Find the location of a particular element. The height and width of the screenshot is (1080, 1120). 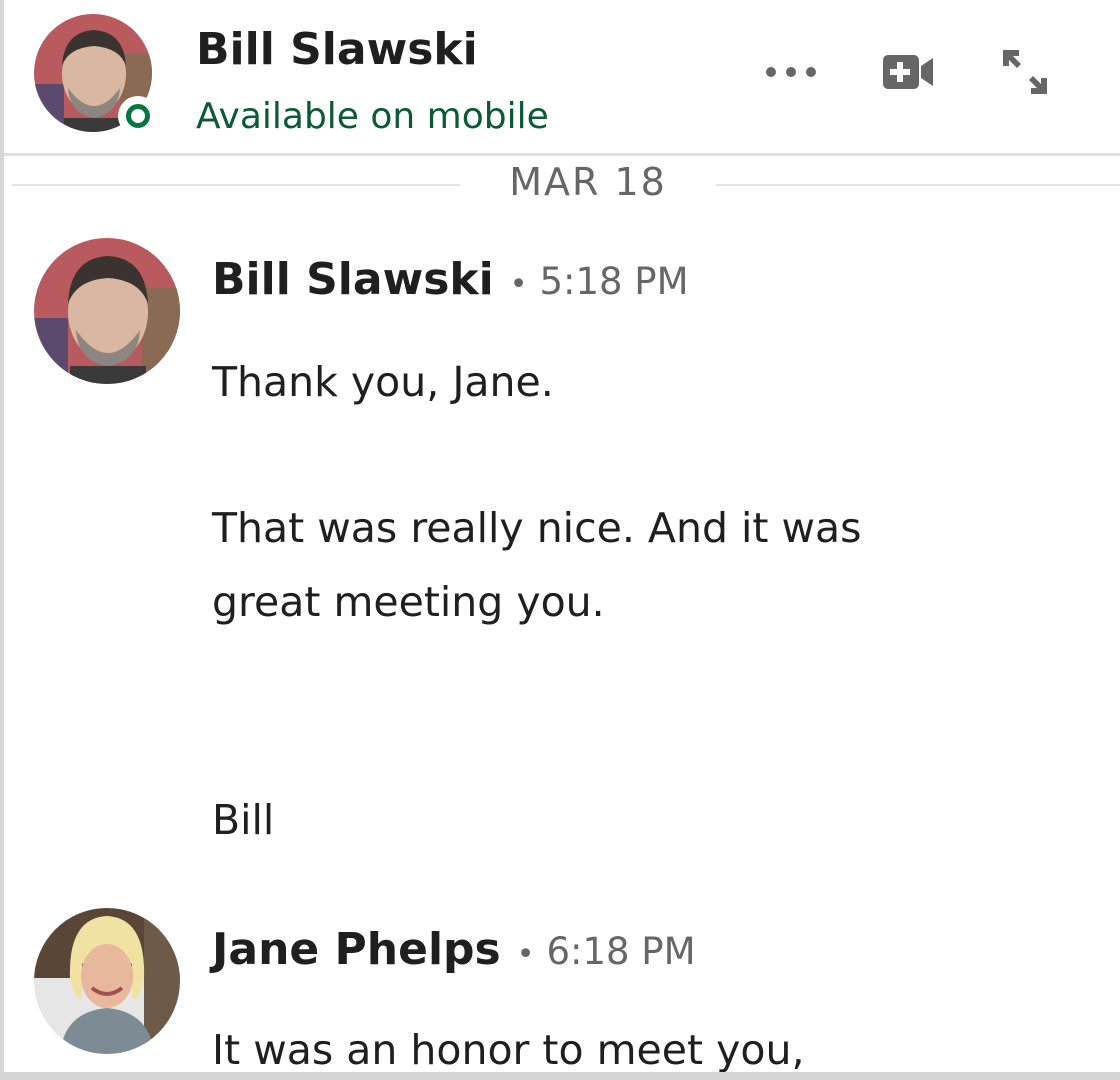

conversation-title: Bill Slawski is located at coordinates (337, 49).